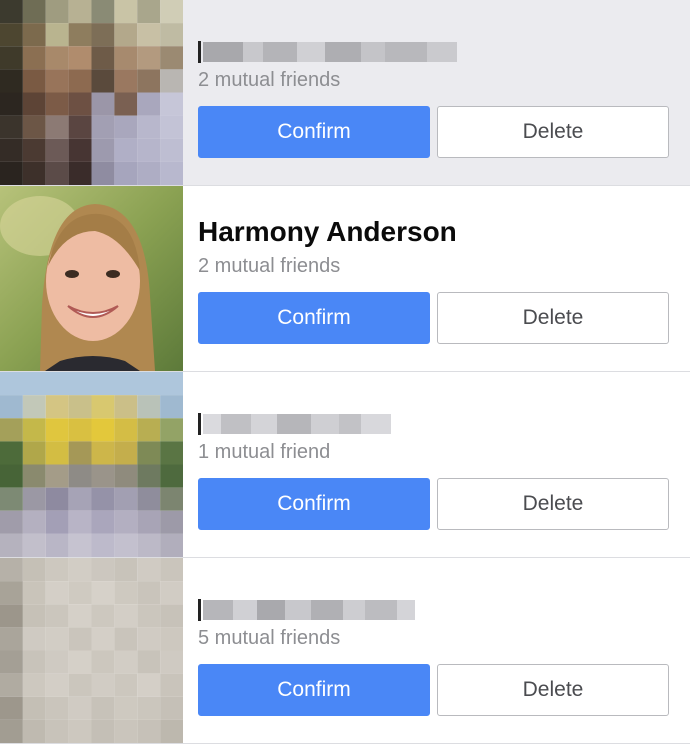 The height and width of the screenshot is (744, 690). Describe the element at coordinates (327, 232) in the screenshot. I see `friend-name: Harmony Anderson` at that location.